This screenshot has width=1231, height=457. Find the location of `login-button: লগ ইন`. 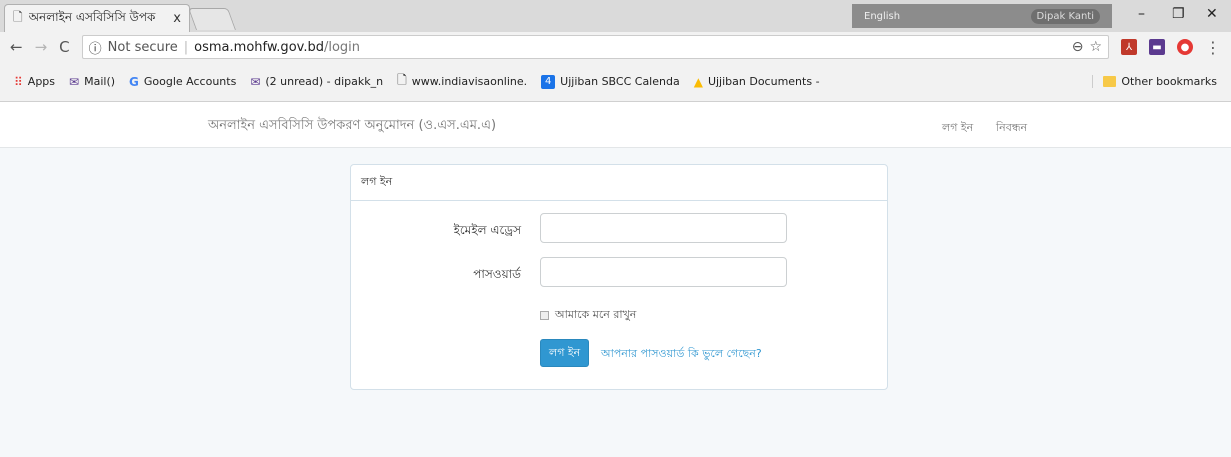

login-button: লগ ইন is located at coordinates (565, 353).